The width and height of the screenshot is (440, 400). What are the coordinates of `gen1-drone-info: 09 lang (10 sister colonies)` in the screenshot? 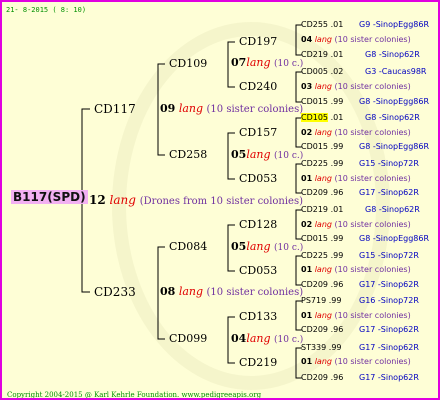 It's located at (231, 109).